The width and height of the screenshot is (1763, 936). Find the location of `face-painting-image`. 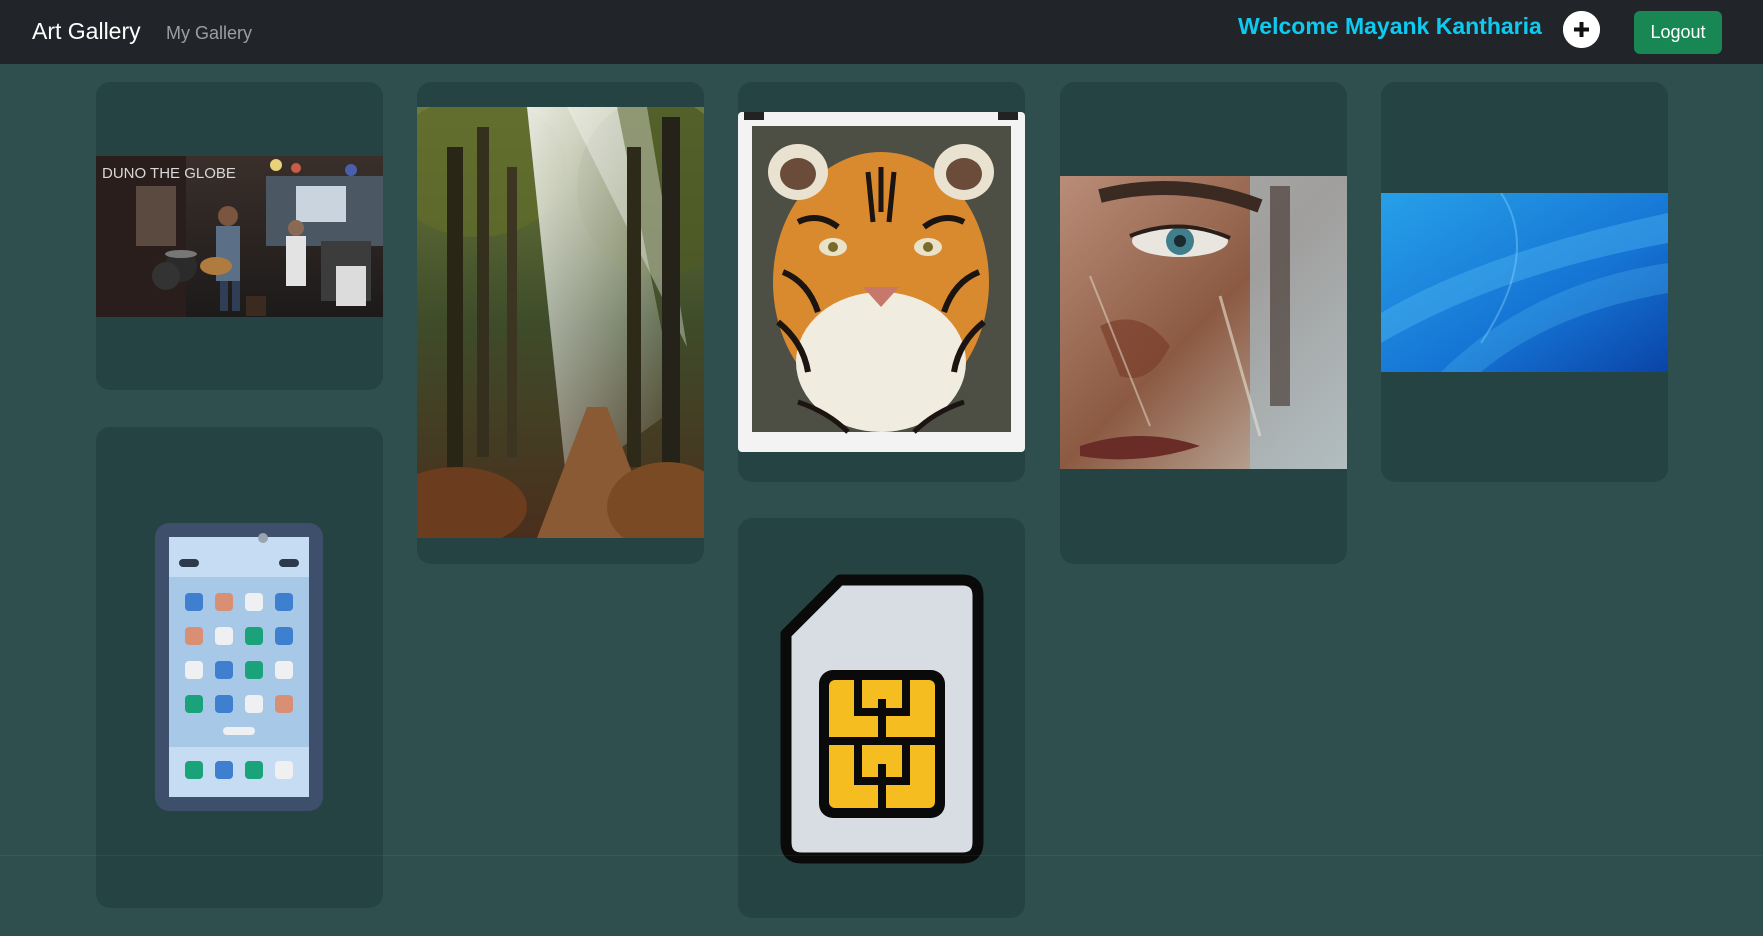

face-painting-image is located at coordinates (1203, 322).